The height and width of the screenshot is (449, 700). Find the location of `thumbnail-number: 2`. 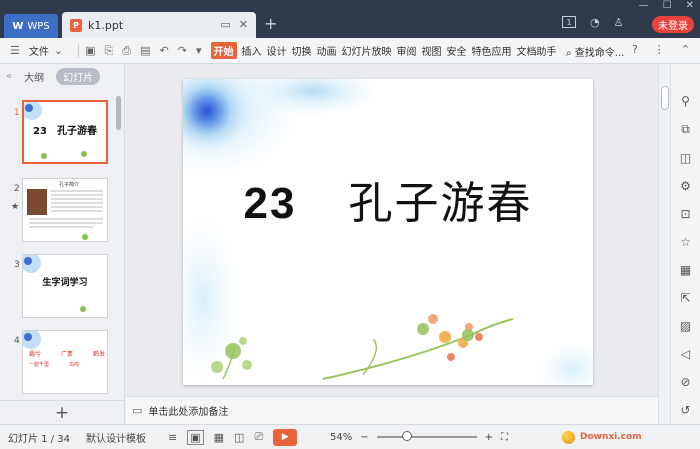

thumbnail-number: 2 is located at coordinates (17, 189).